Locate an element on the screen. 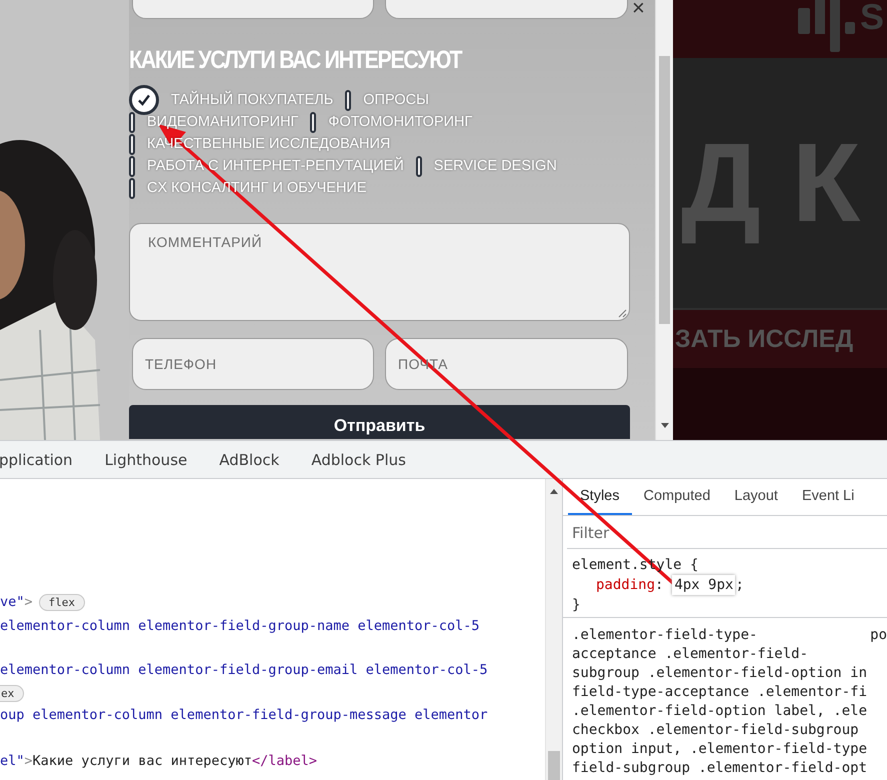 The height and width of the screenshot is (780, 887). css-colon: : is located at coordinates (659, 585).